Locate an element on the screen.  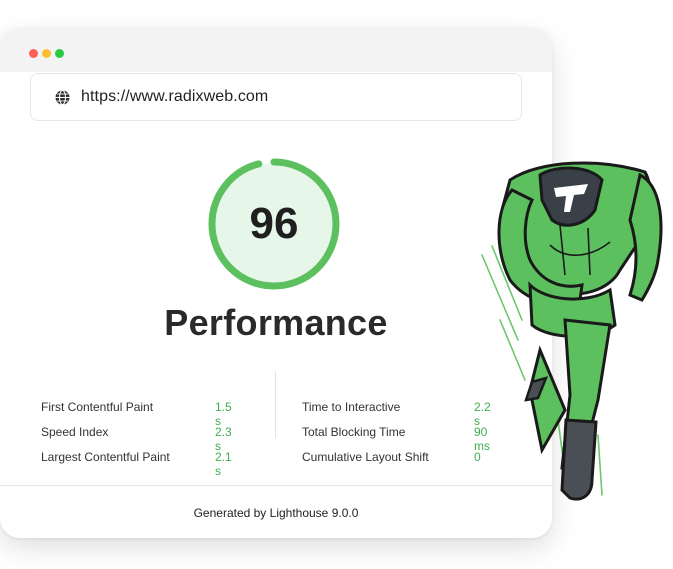
metric-cls: Cumulative Layout Shift 0 is located at coordinates (391, 460).